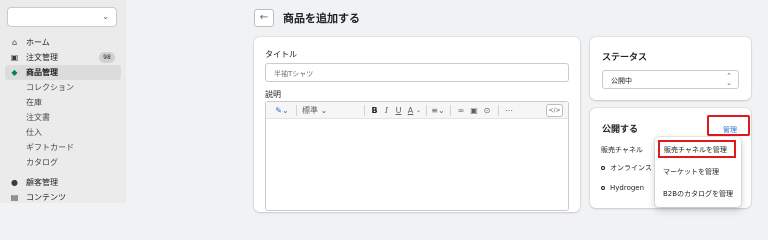  Describe the element at coordinates (622, 150) in the screenshot. I see `sales-channels-label: 販売チャネル` at that location.